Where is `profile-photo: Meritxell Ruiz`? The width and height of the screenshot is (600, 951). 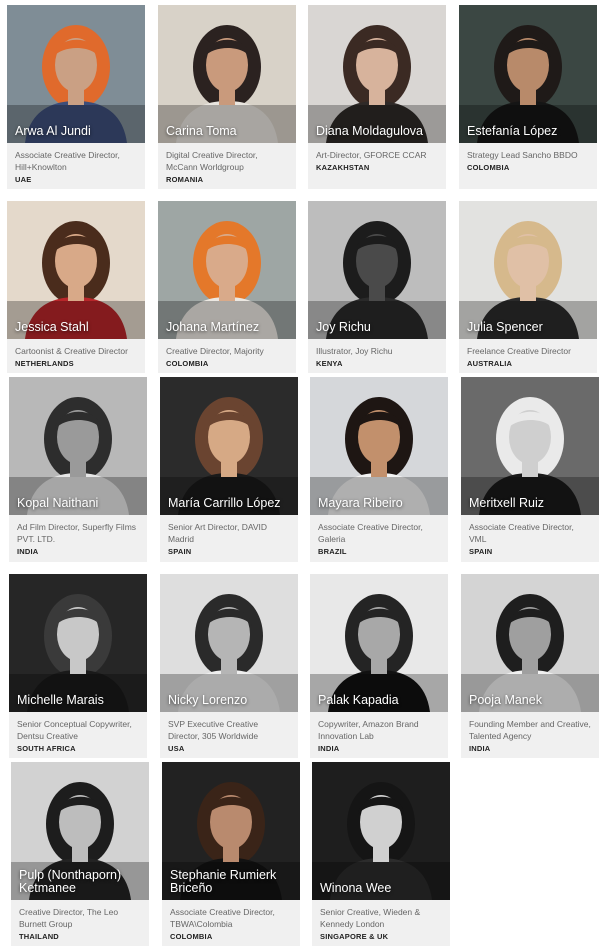 profile-photo: Meritxell Ruiz is located at coordinates (530, 446).